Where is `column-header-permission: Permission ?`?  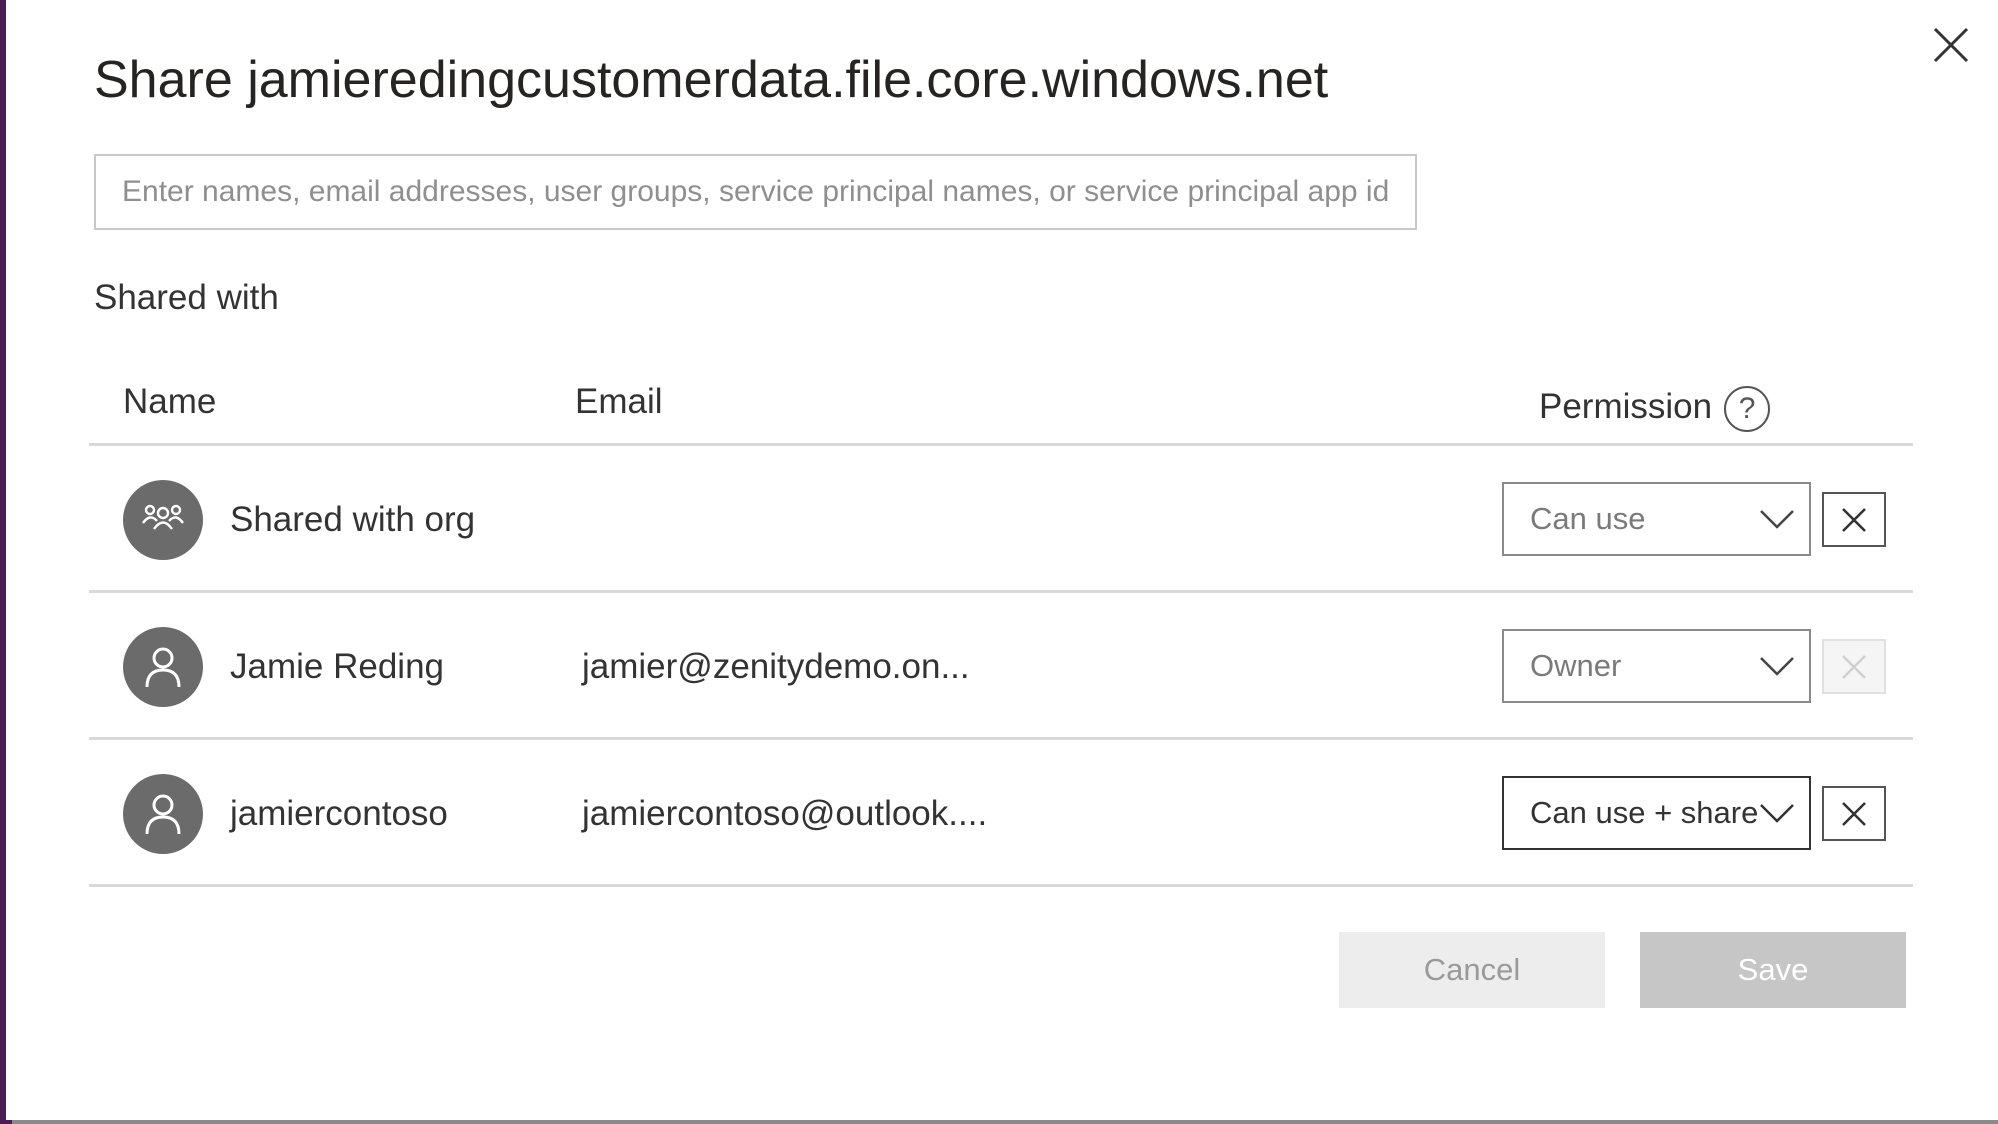
column-header-permission: Permission ? is located at coordinates (1655, 407).